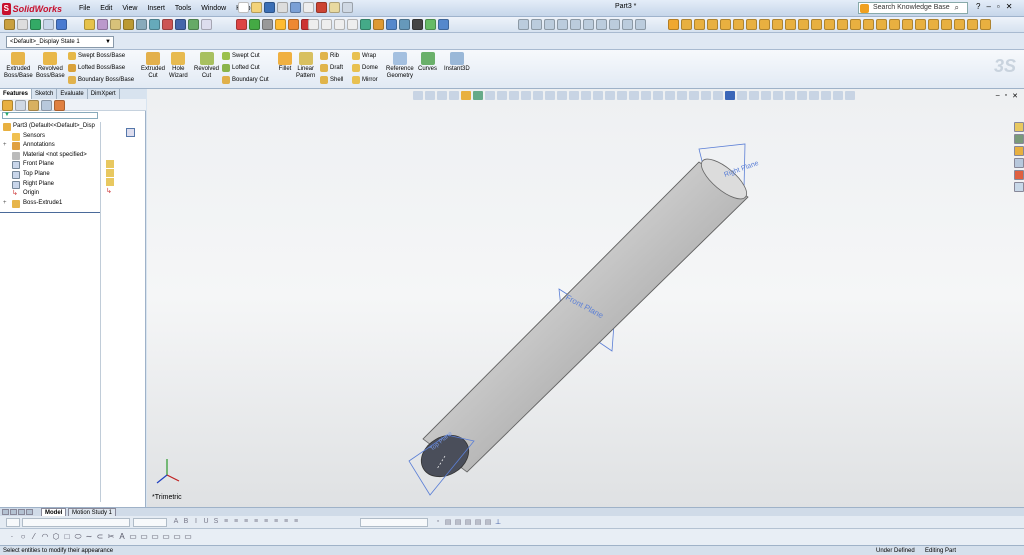 The width and height of the screenshot is (1024, 555). I want to click on bold-icon: A, so click(176, 521).